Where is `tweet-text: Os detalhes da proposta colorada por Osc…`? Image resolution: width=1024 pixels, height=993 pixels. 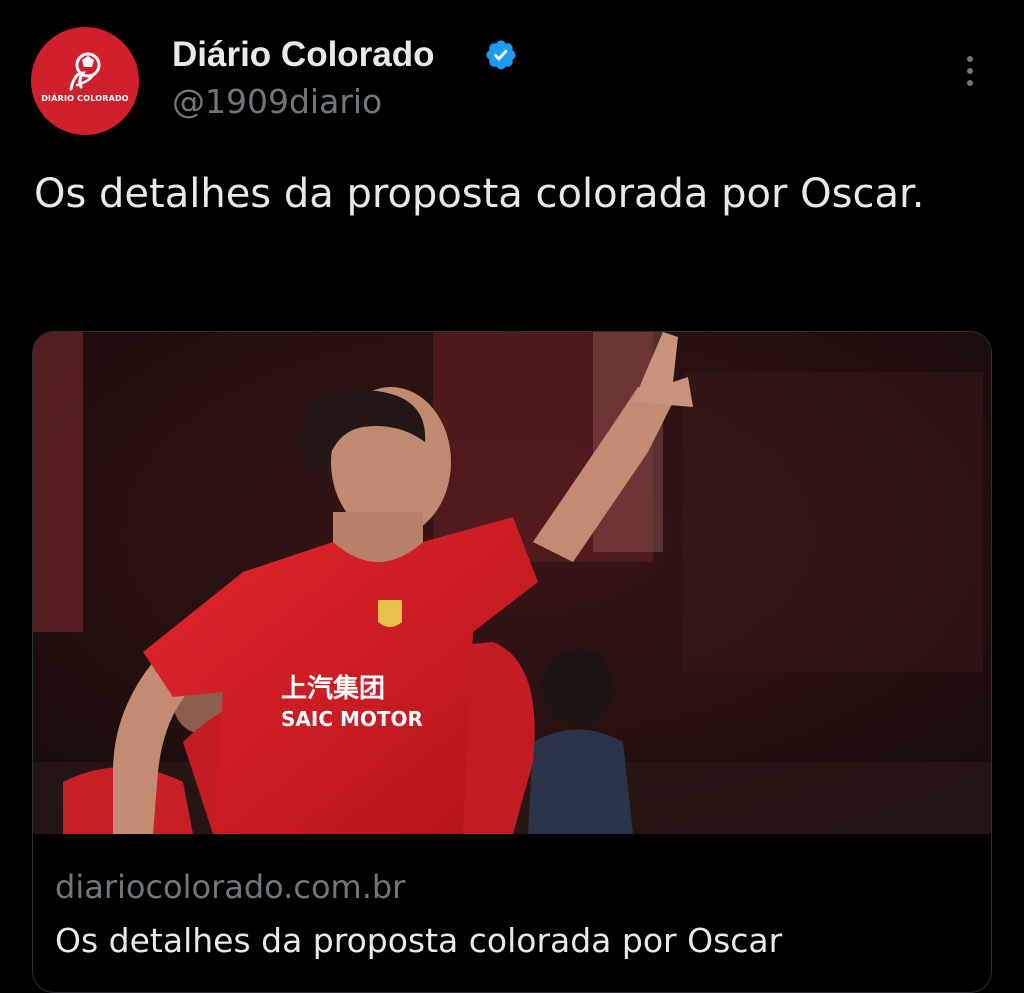
tweet-text: Os detalhes da proposta colorada por Osc… is located at coordinates (479, 194).